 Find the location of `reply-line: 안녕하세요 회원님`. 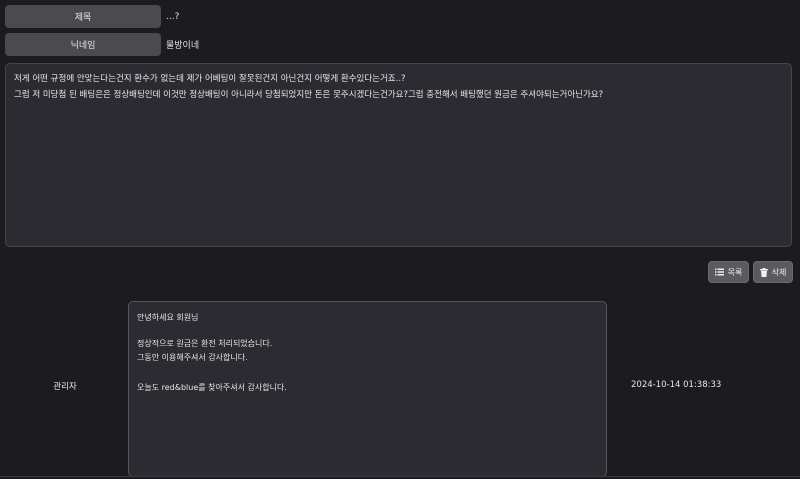

reply-line: 안녕하세요 회원님 is located at coordinates (168, 317).